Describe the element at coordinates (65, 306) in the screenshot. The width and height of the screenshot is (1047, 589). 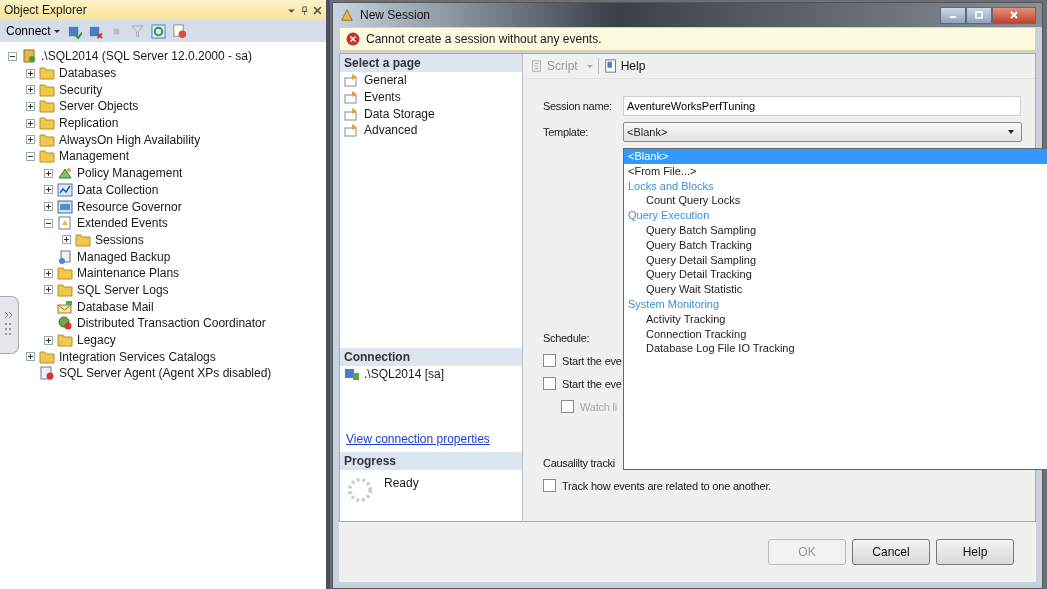
I see `mail-icon` at that location.